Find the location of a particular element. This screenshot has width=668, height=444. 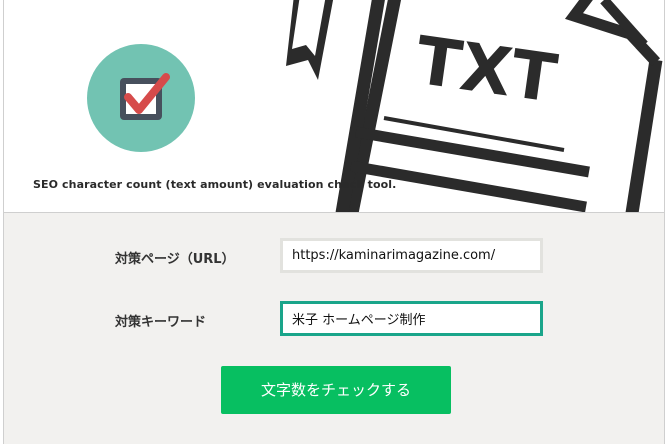

url-label: 対策ページ（URL） is located at coordinates (175, 259).